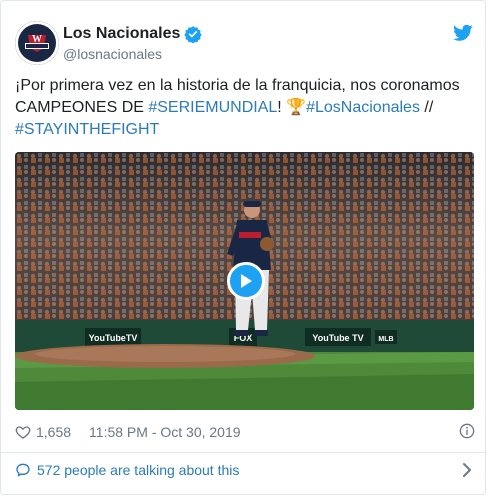 The width and height of the screenshot is (495, 503). Describe the element at coordinates (121, 34) in the screenshot. I see `author-name: Los Nacionales` at that location.